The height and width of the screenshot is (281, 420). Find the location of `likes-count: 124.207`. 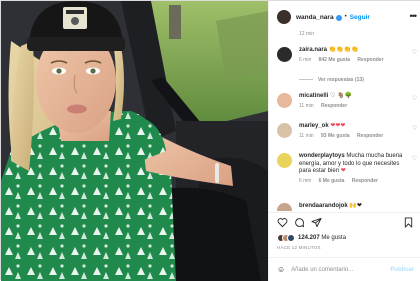

likes-count: 124.207 is located at coordinates (309, 238).